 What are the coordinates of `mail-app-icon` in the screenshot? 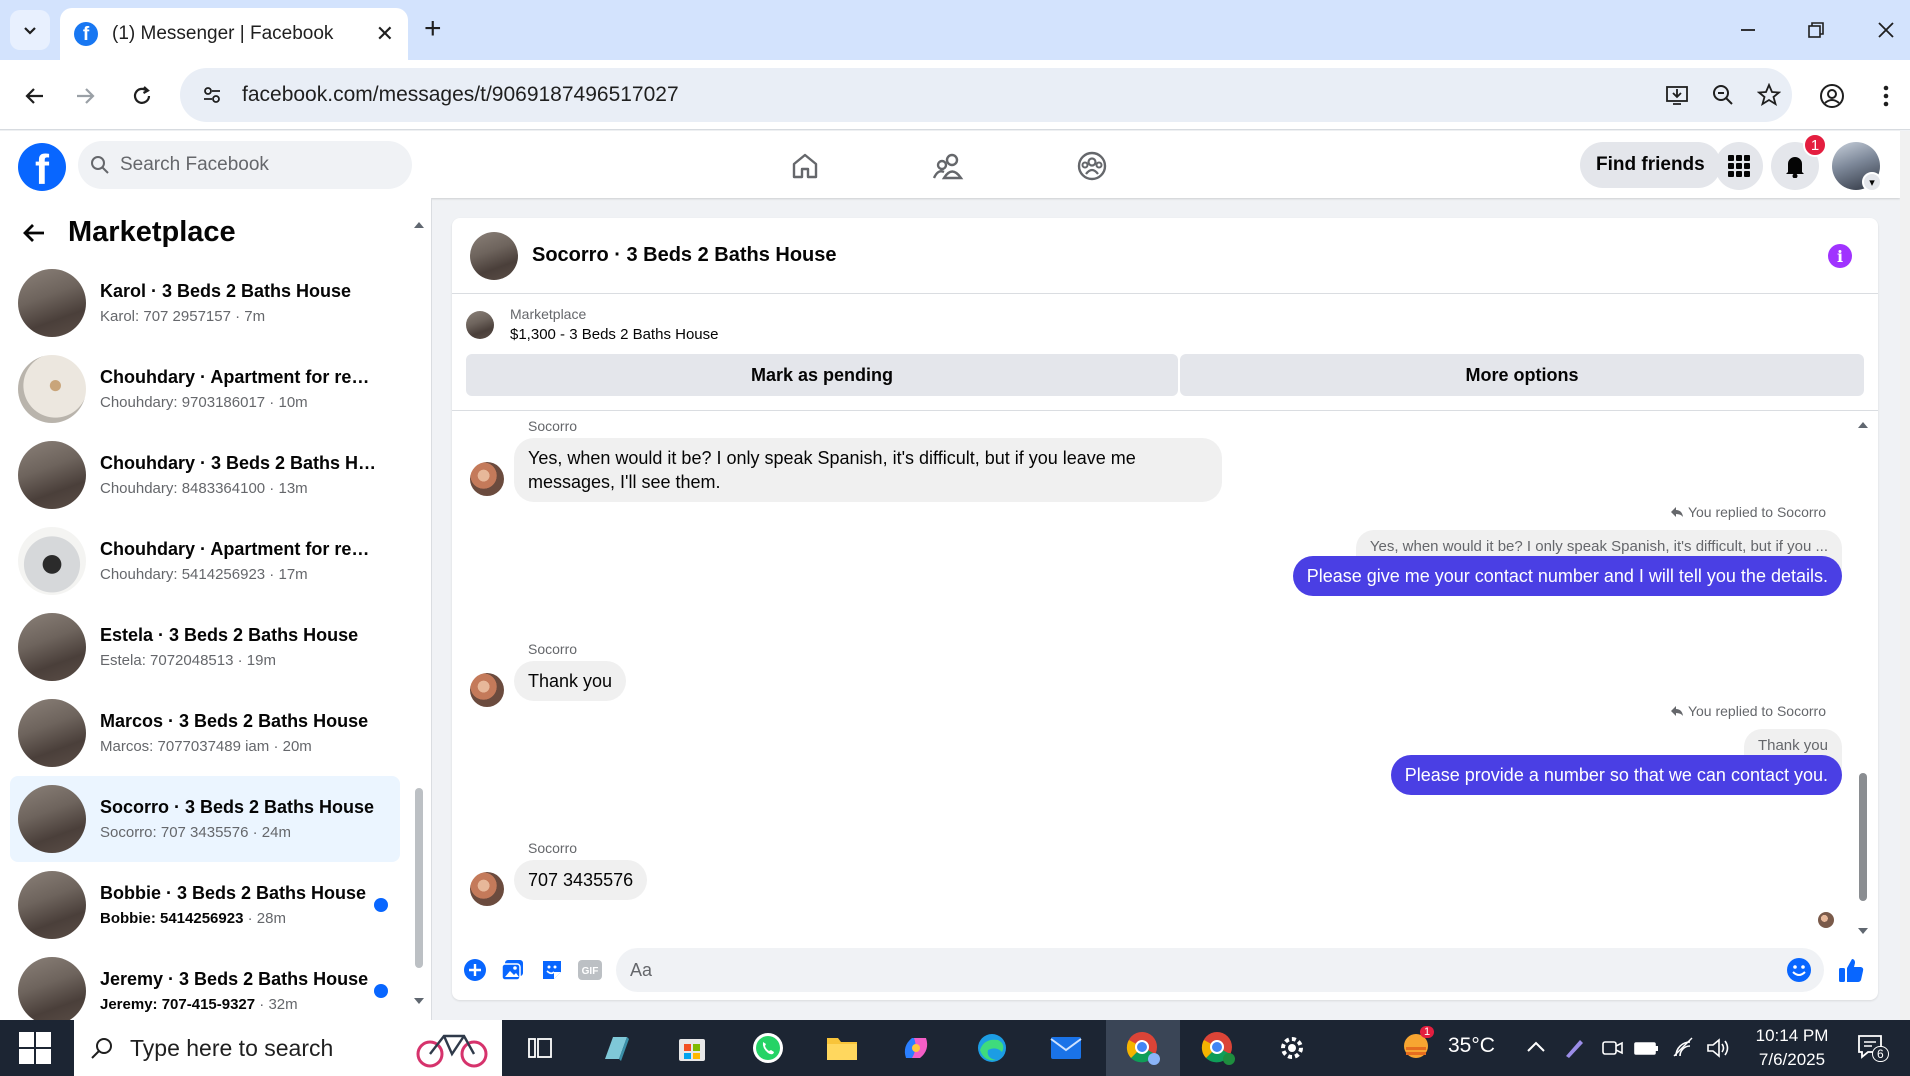 It's located at (1066, 1048).